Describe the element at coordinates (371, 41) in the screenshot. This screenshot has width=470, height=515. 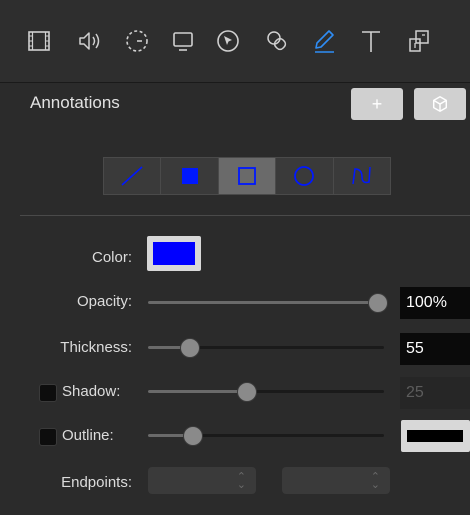
I see `text-icon` at that location.